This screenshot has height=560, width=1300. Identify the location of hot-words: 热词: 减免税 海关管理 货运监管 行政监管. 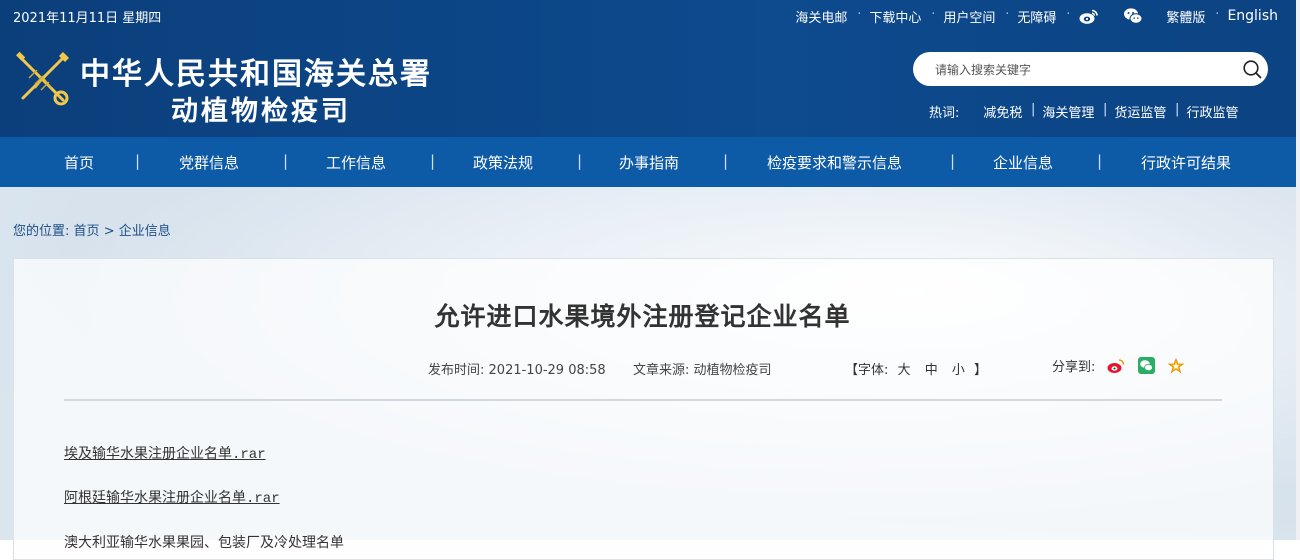
(1088, 111).